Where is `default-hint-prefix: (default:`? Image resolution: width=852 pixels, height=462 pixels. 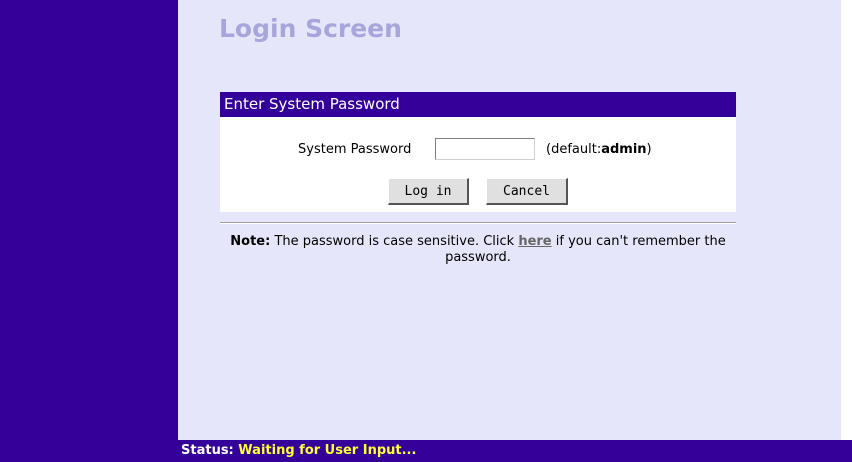
default-hint-prefix: (default: is located at coordinates (574, 149).